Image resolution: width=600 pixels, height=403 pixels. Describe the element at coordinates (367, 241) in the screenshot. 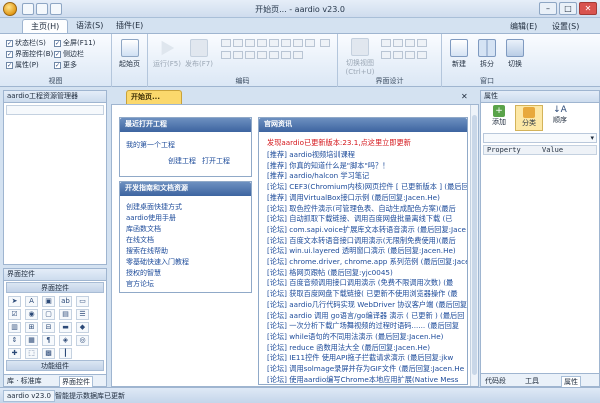

I see `news-item-link: [论坛] 百度文本转语音接口调用演示(无限制免费使用)(最后` at that location.